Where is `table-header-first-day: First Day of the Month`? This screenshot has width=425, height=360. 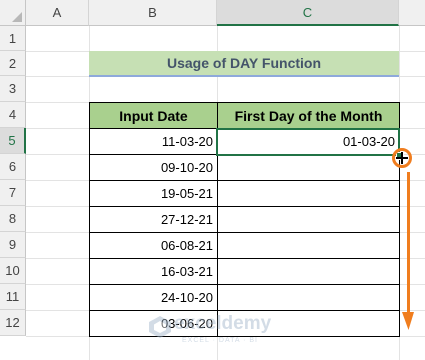
table-header-first-day: First Day of the Month is located at coordinates (308, 115).